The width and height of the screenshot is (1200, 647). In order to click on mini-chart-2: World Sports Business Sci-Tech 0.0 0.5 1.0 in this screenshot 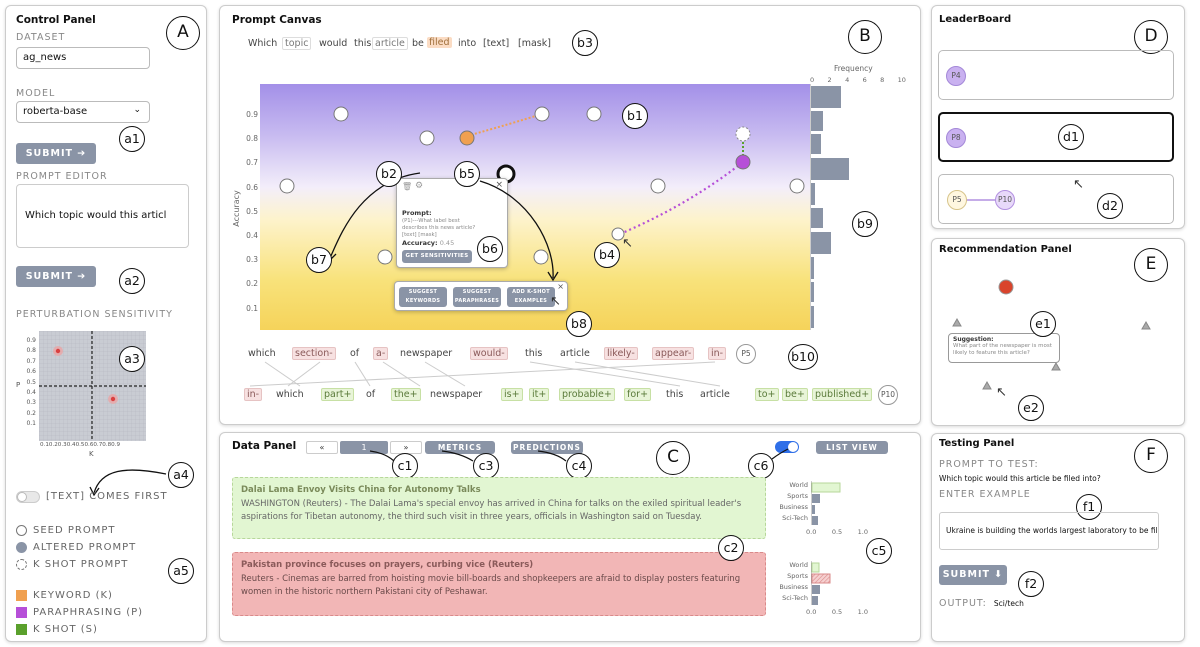, I will do `click(823, 588)`.